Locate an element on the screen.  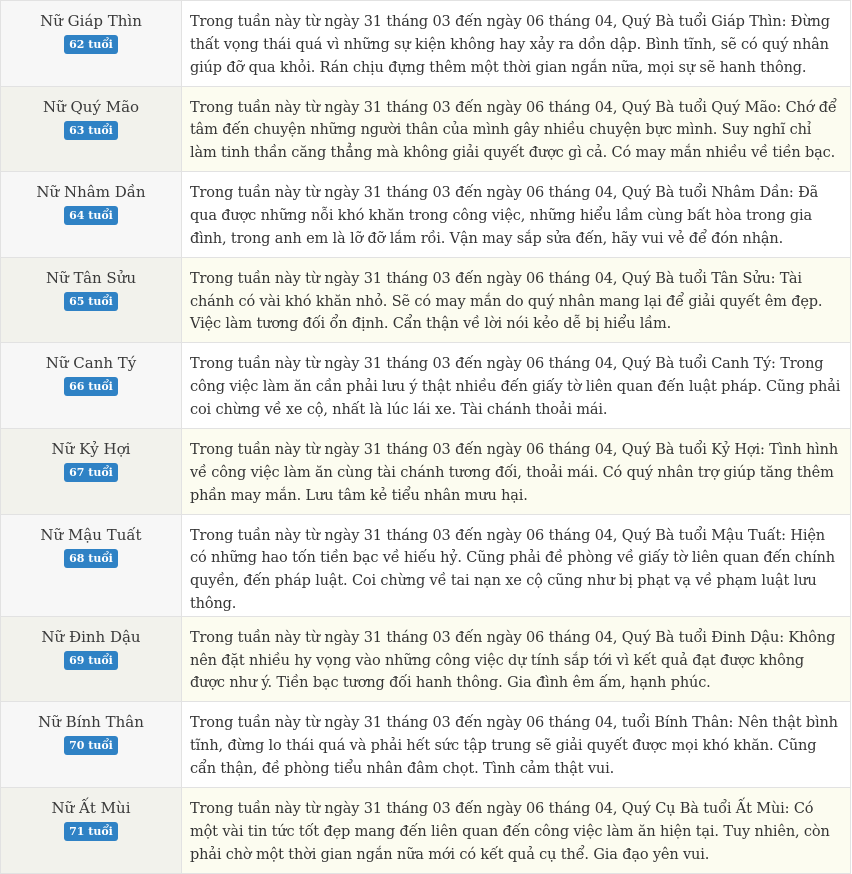
name-cell: Nữ Bính Thân 70 tuổi is located at coordinates (91, 744).